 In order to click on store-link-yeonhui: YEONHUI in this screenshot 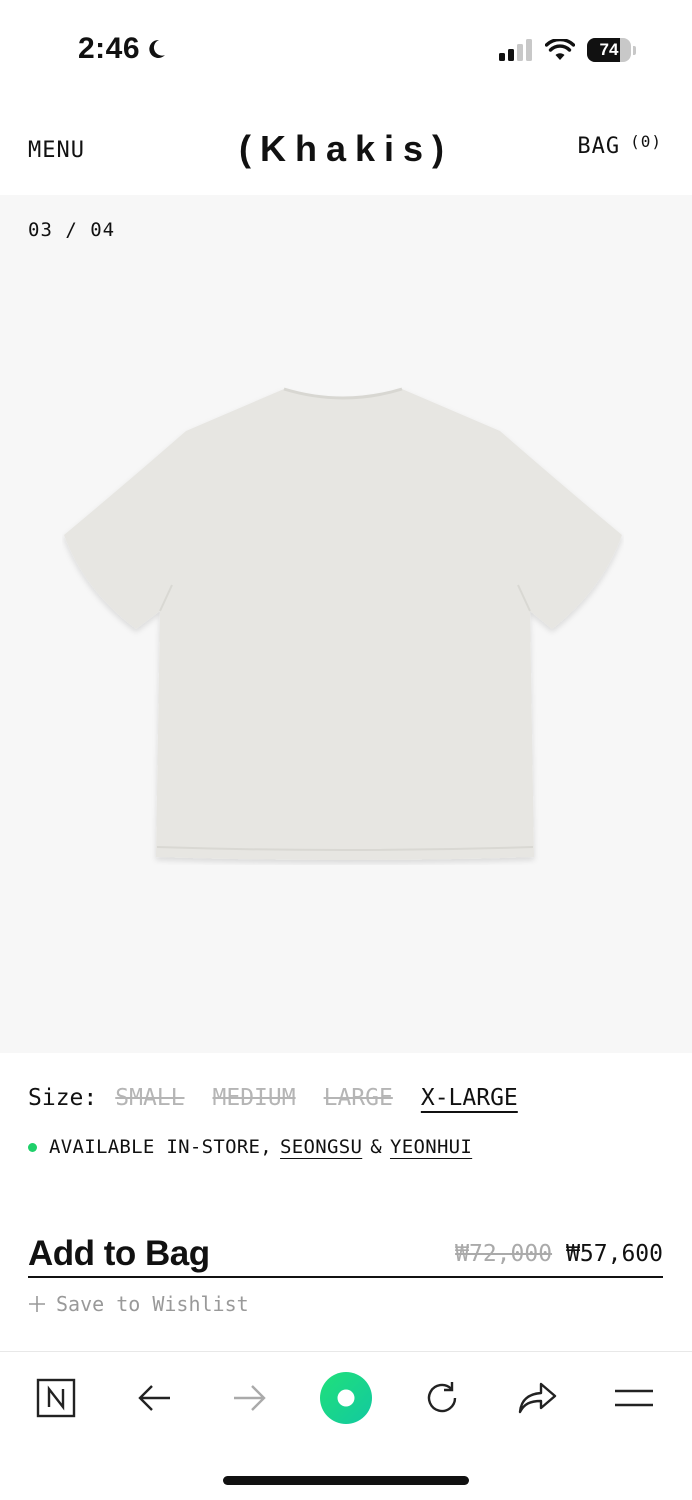, I will do `click(431, 1147)`.